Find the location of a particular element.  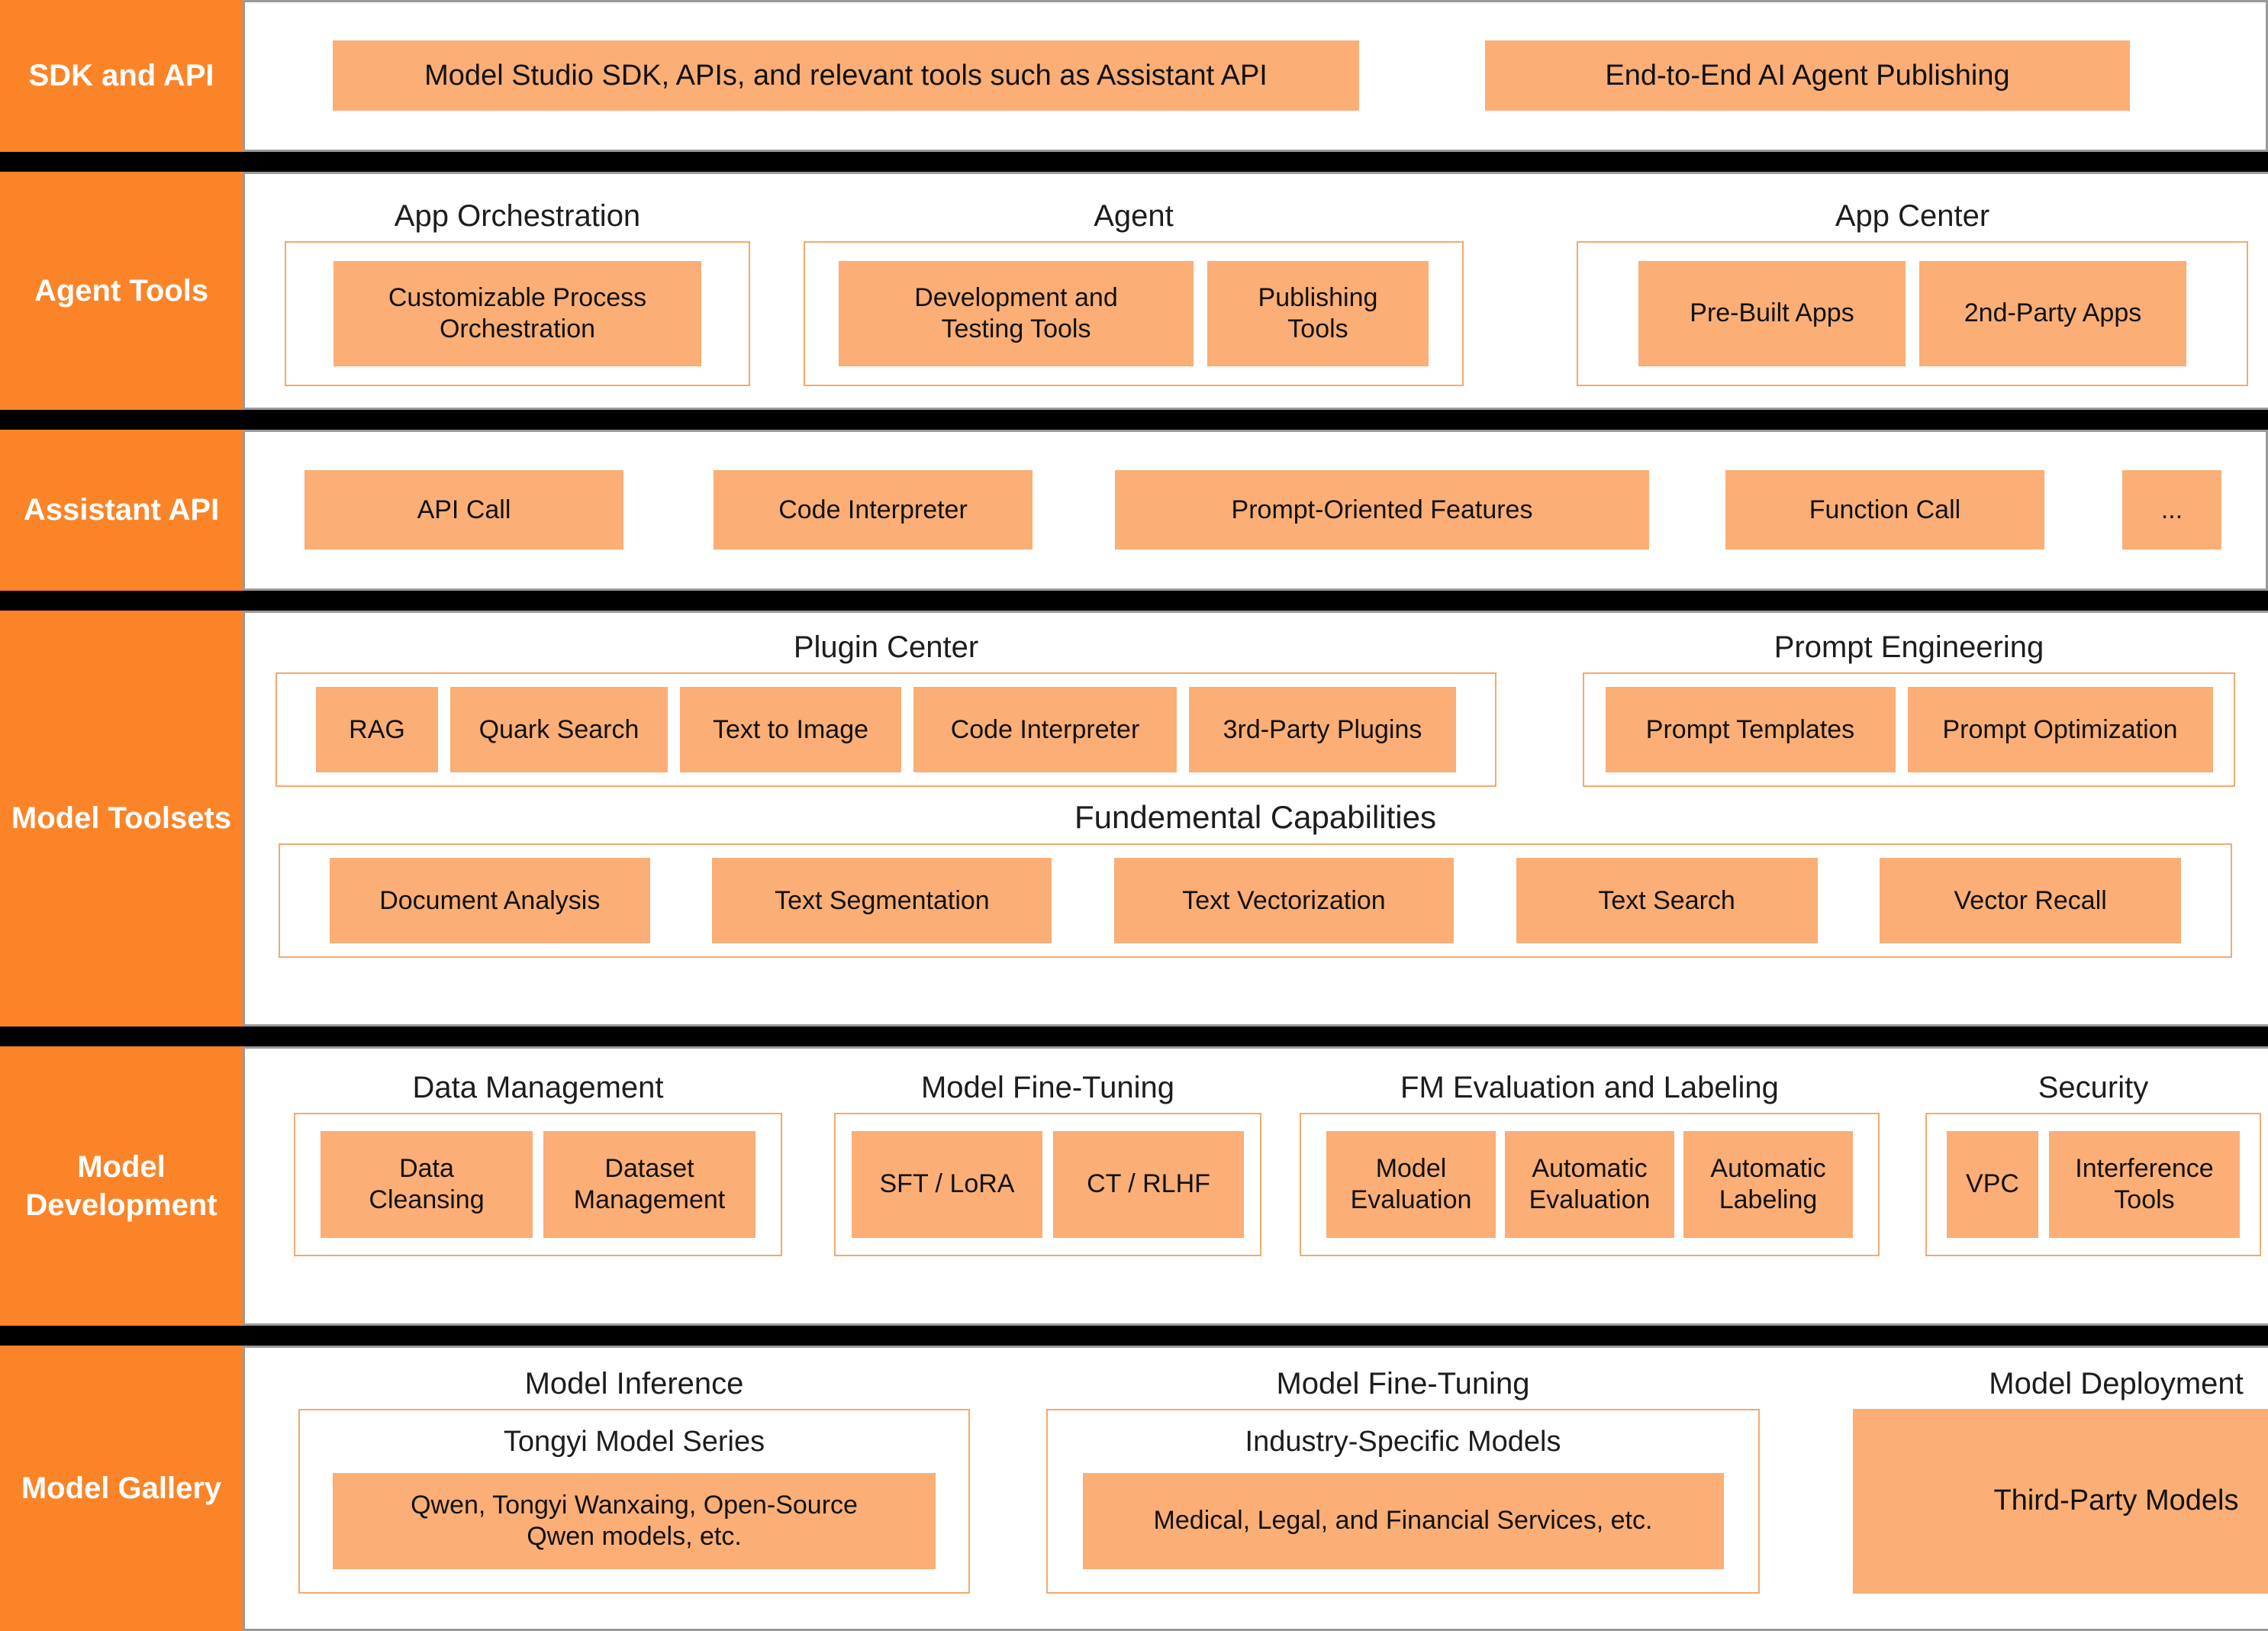

group-caption-fm-evaluation-and-labeling: FM Evaluation and Labeling is located at coordinates (1589, 1087).